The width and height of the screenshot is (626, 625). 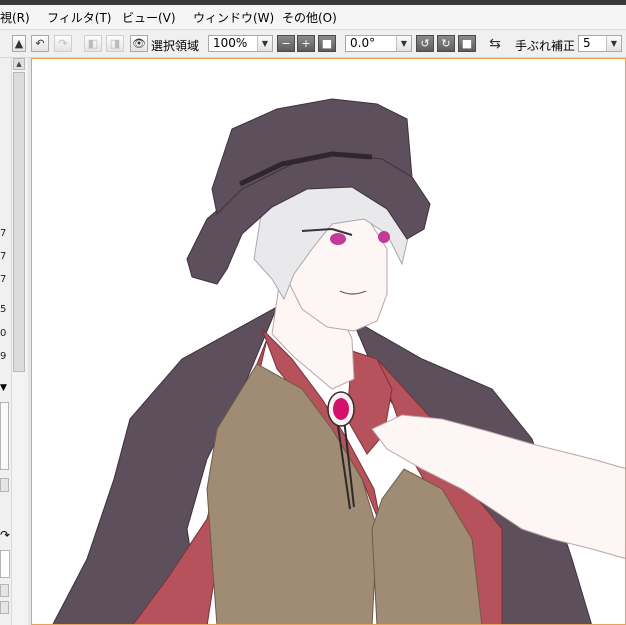 What do you see at coordinates (545, 46) in the screenshot?
I see `stabilizer-label: 手ぶれ補正` at bounding box center [545, 46].